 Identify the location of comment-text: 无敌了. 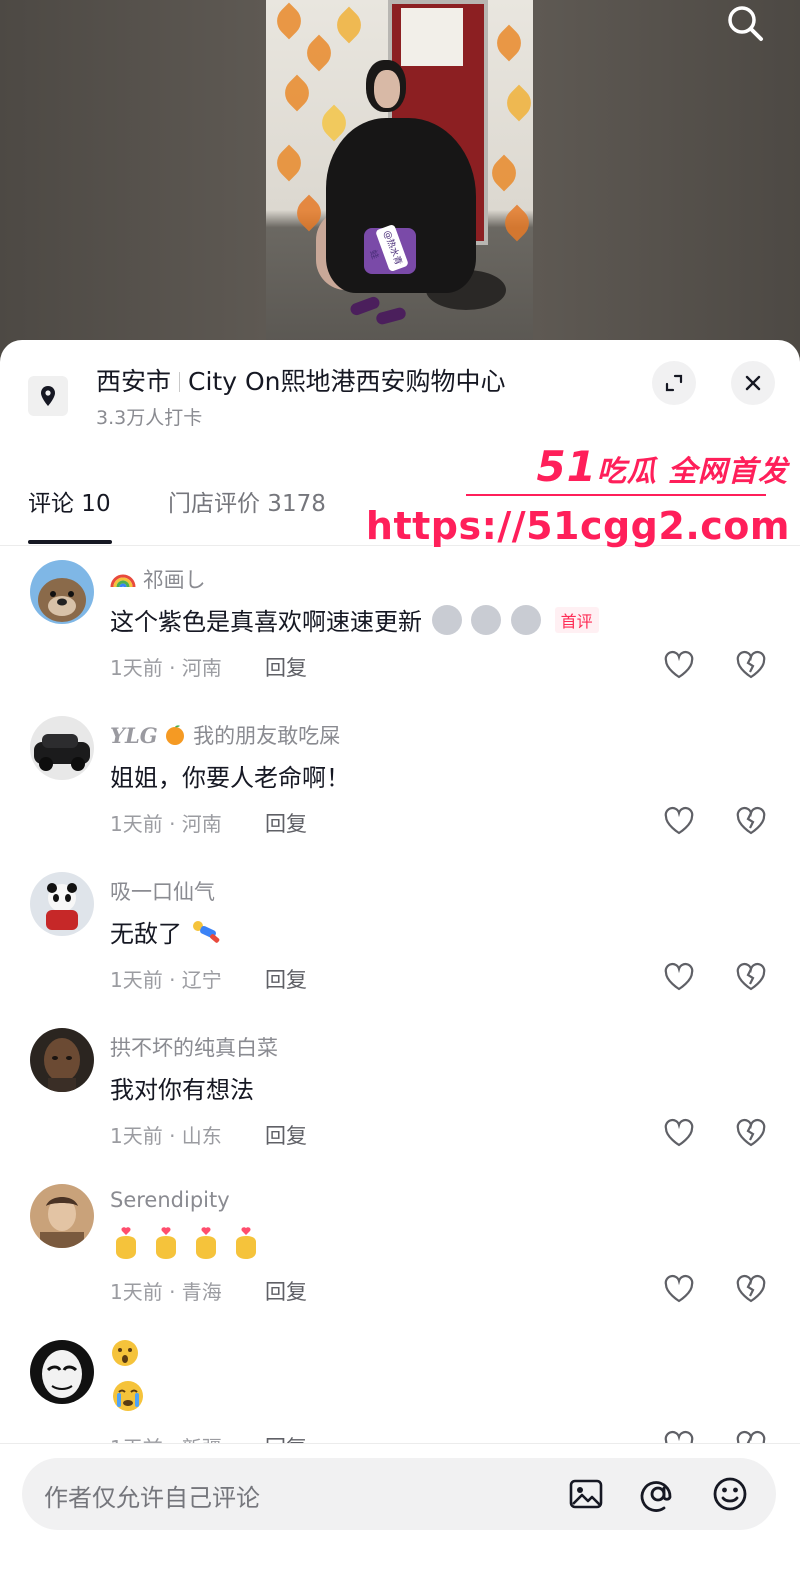
(167, 931).